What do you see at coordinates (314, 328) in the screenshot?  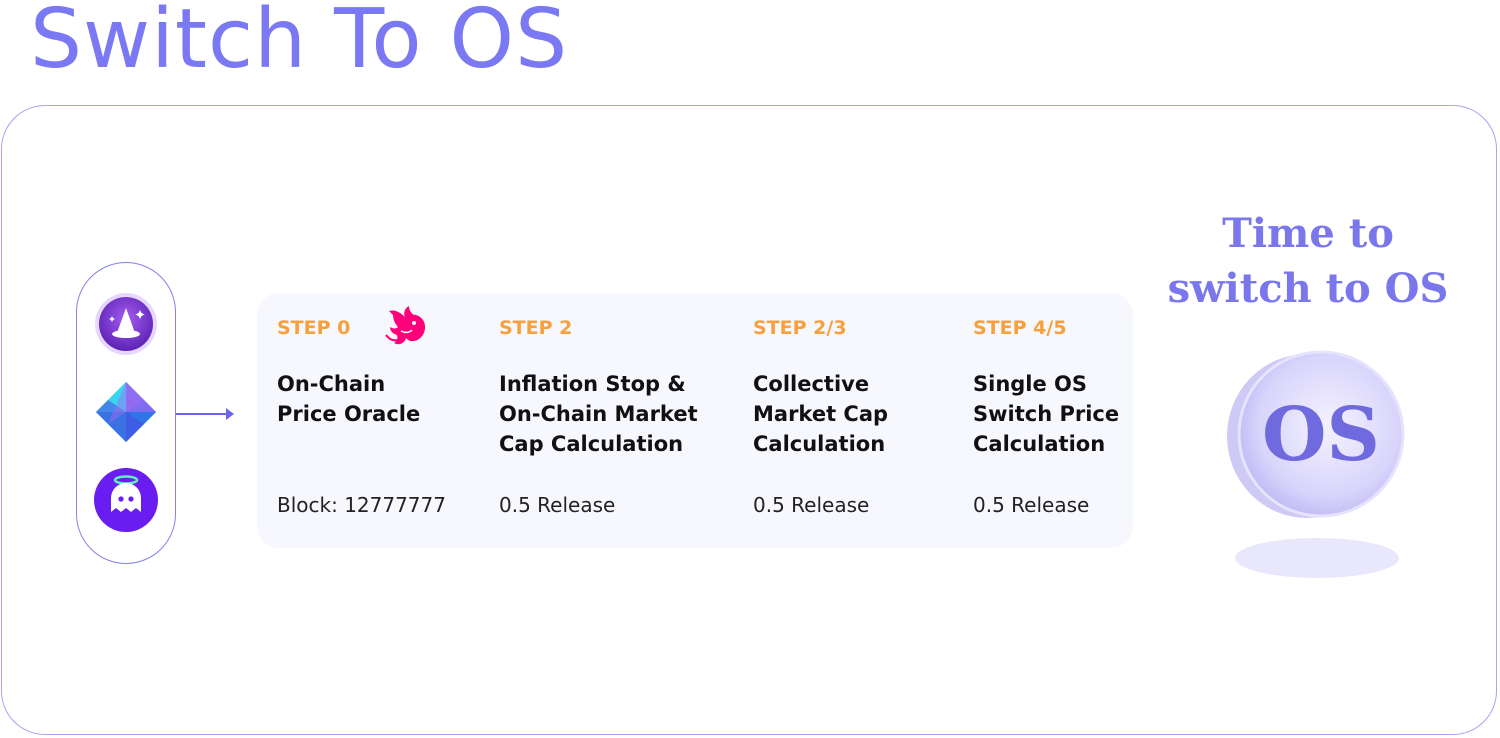 I see `step-label: STEP 0` at bounding box center [314, 328].